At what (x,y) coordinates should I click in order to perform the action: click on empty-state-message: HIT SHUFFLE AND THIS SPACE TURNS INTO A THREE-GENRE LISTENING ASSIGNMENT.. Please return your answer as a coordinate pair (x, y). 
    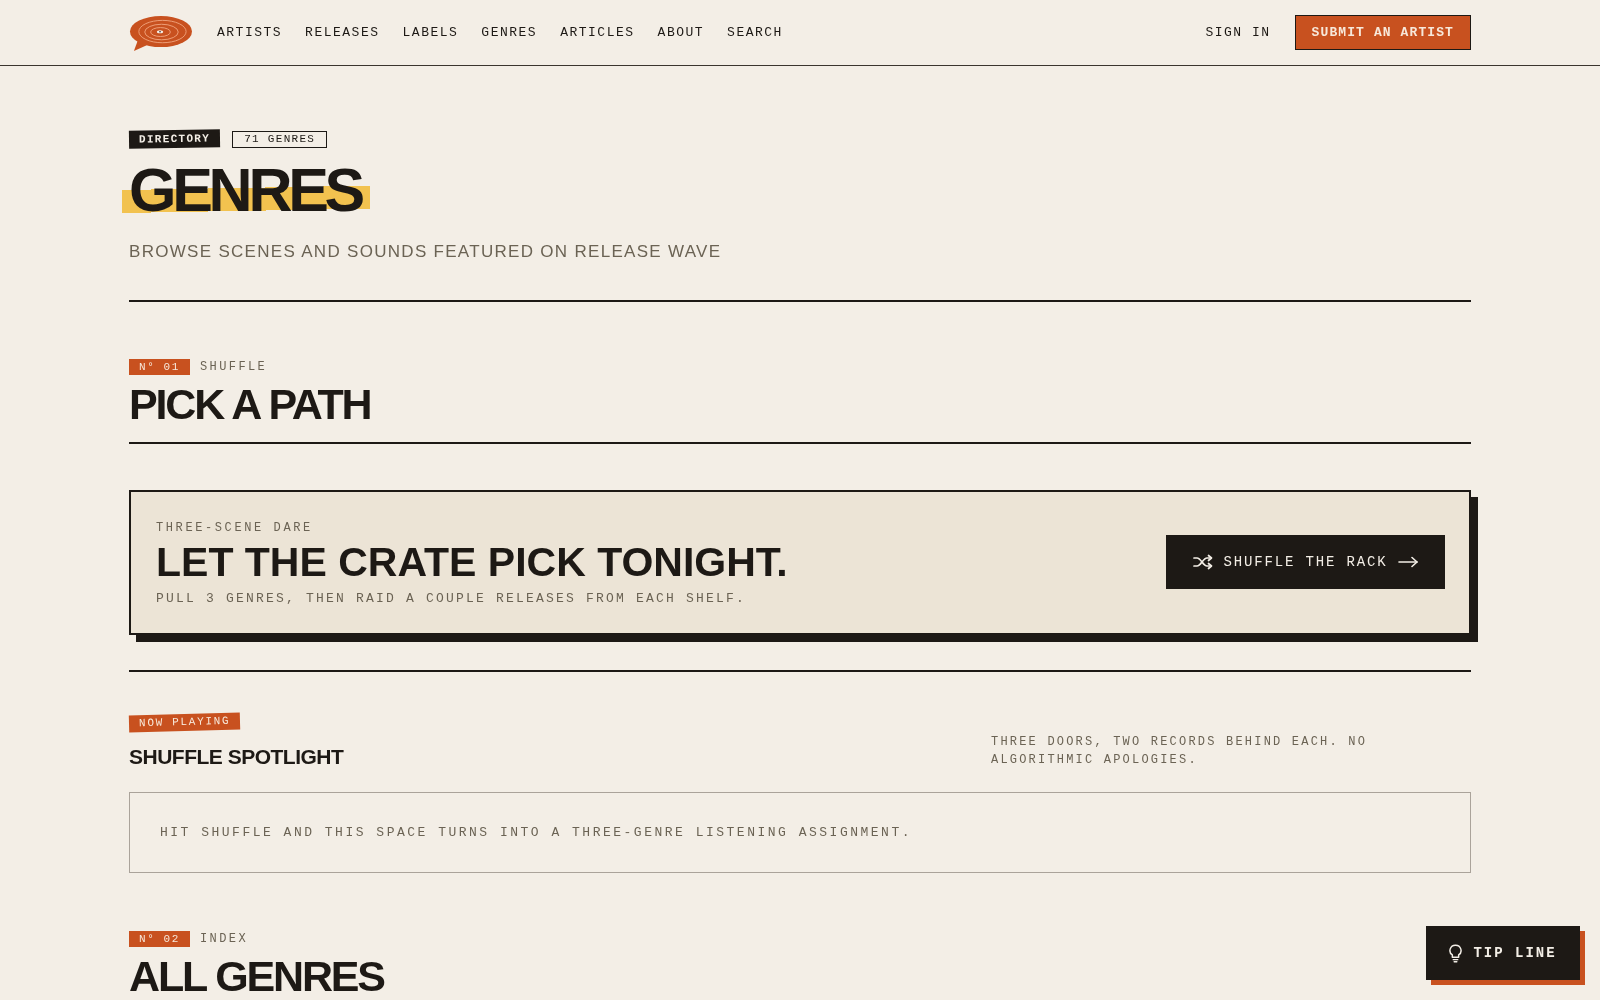
    Looking at the image, I should click on (800, 832).